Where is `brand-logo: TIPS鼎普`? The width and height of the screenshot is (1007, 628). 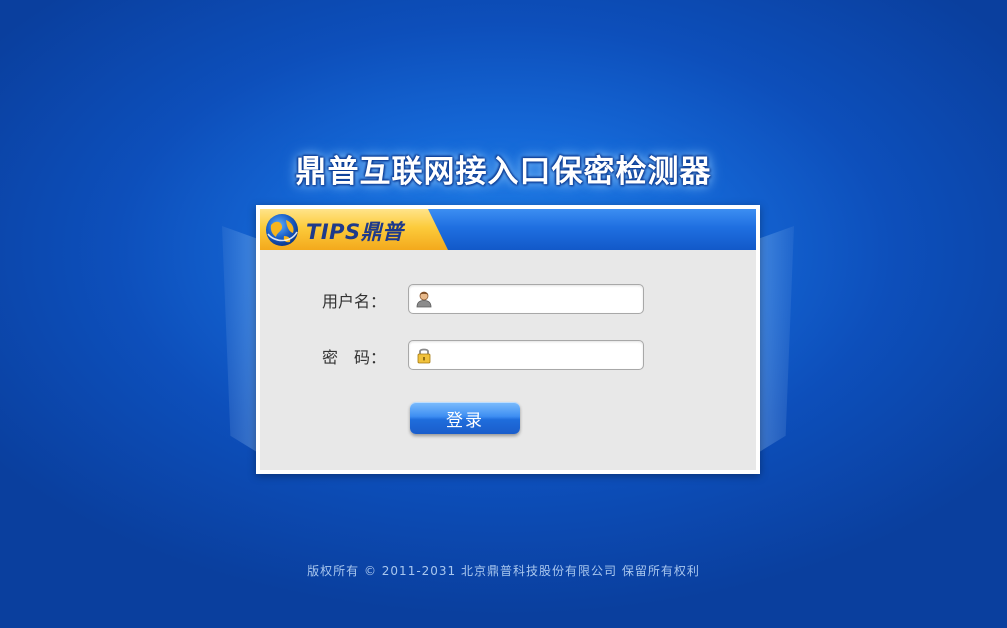
brand-logo: TIPS鼎普 is located at coordinates (354, 229).